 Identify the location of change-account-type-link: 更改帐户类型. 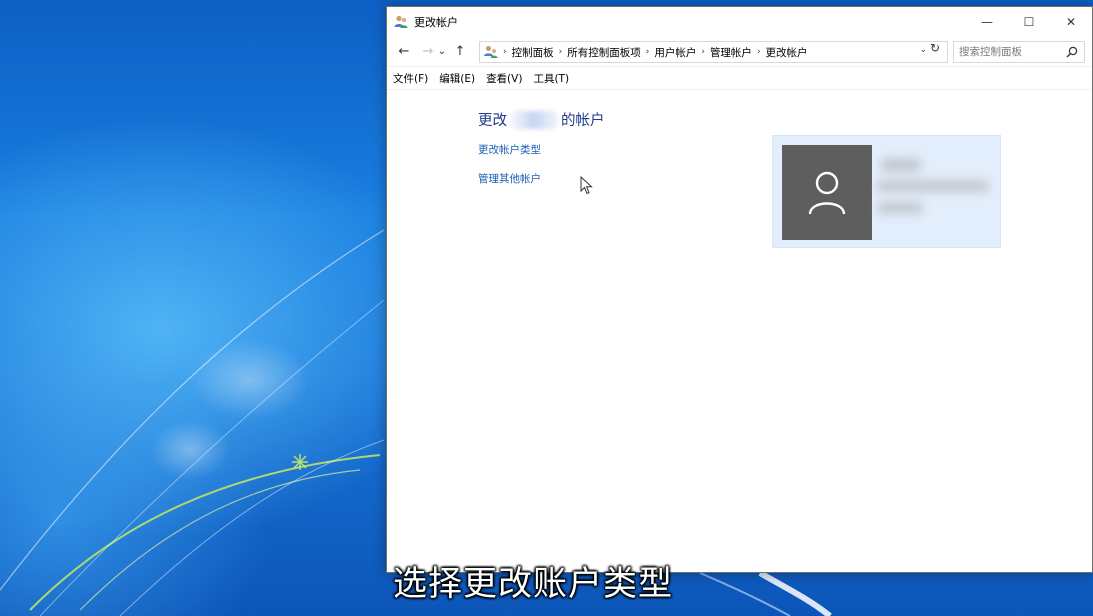
(509, 149).